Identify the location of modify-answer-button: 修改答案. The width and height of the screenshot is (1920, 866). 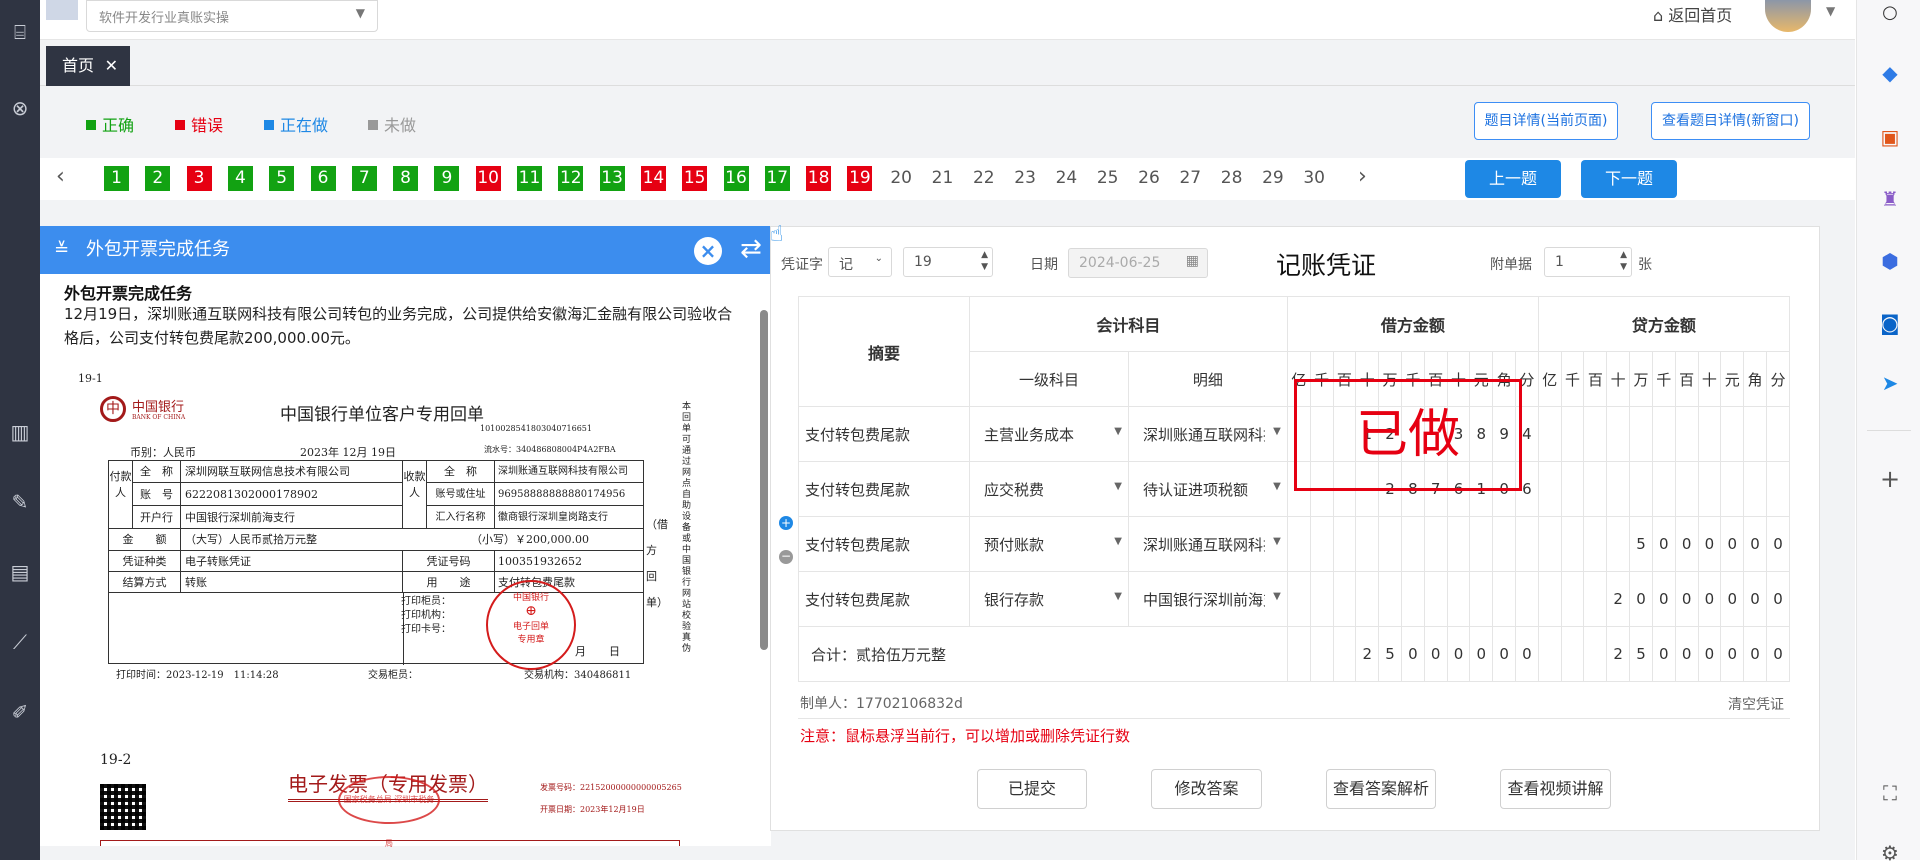
(1206, 789).